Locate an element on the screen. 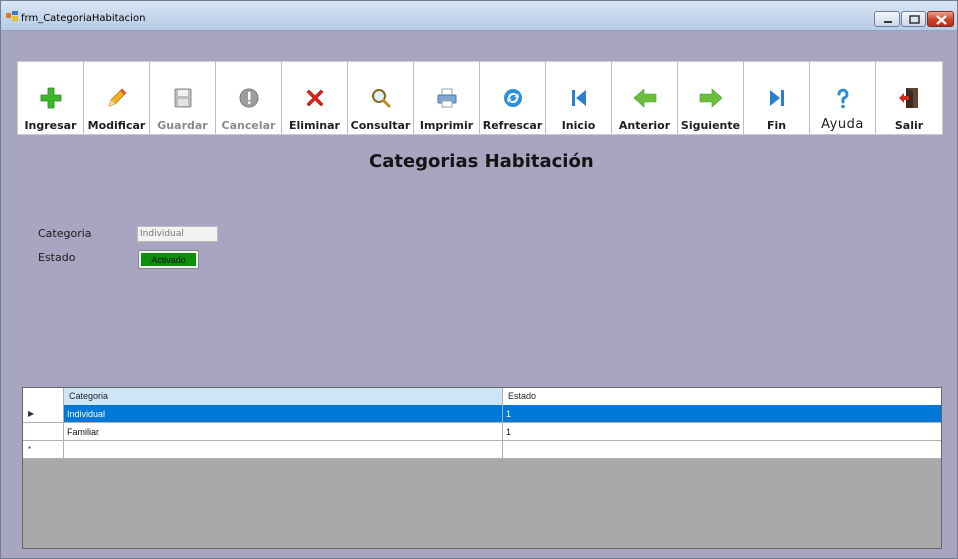  table-row: ▶ Individual 1 is located at coordinates (482, 414).